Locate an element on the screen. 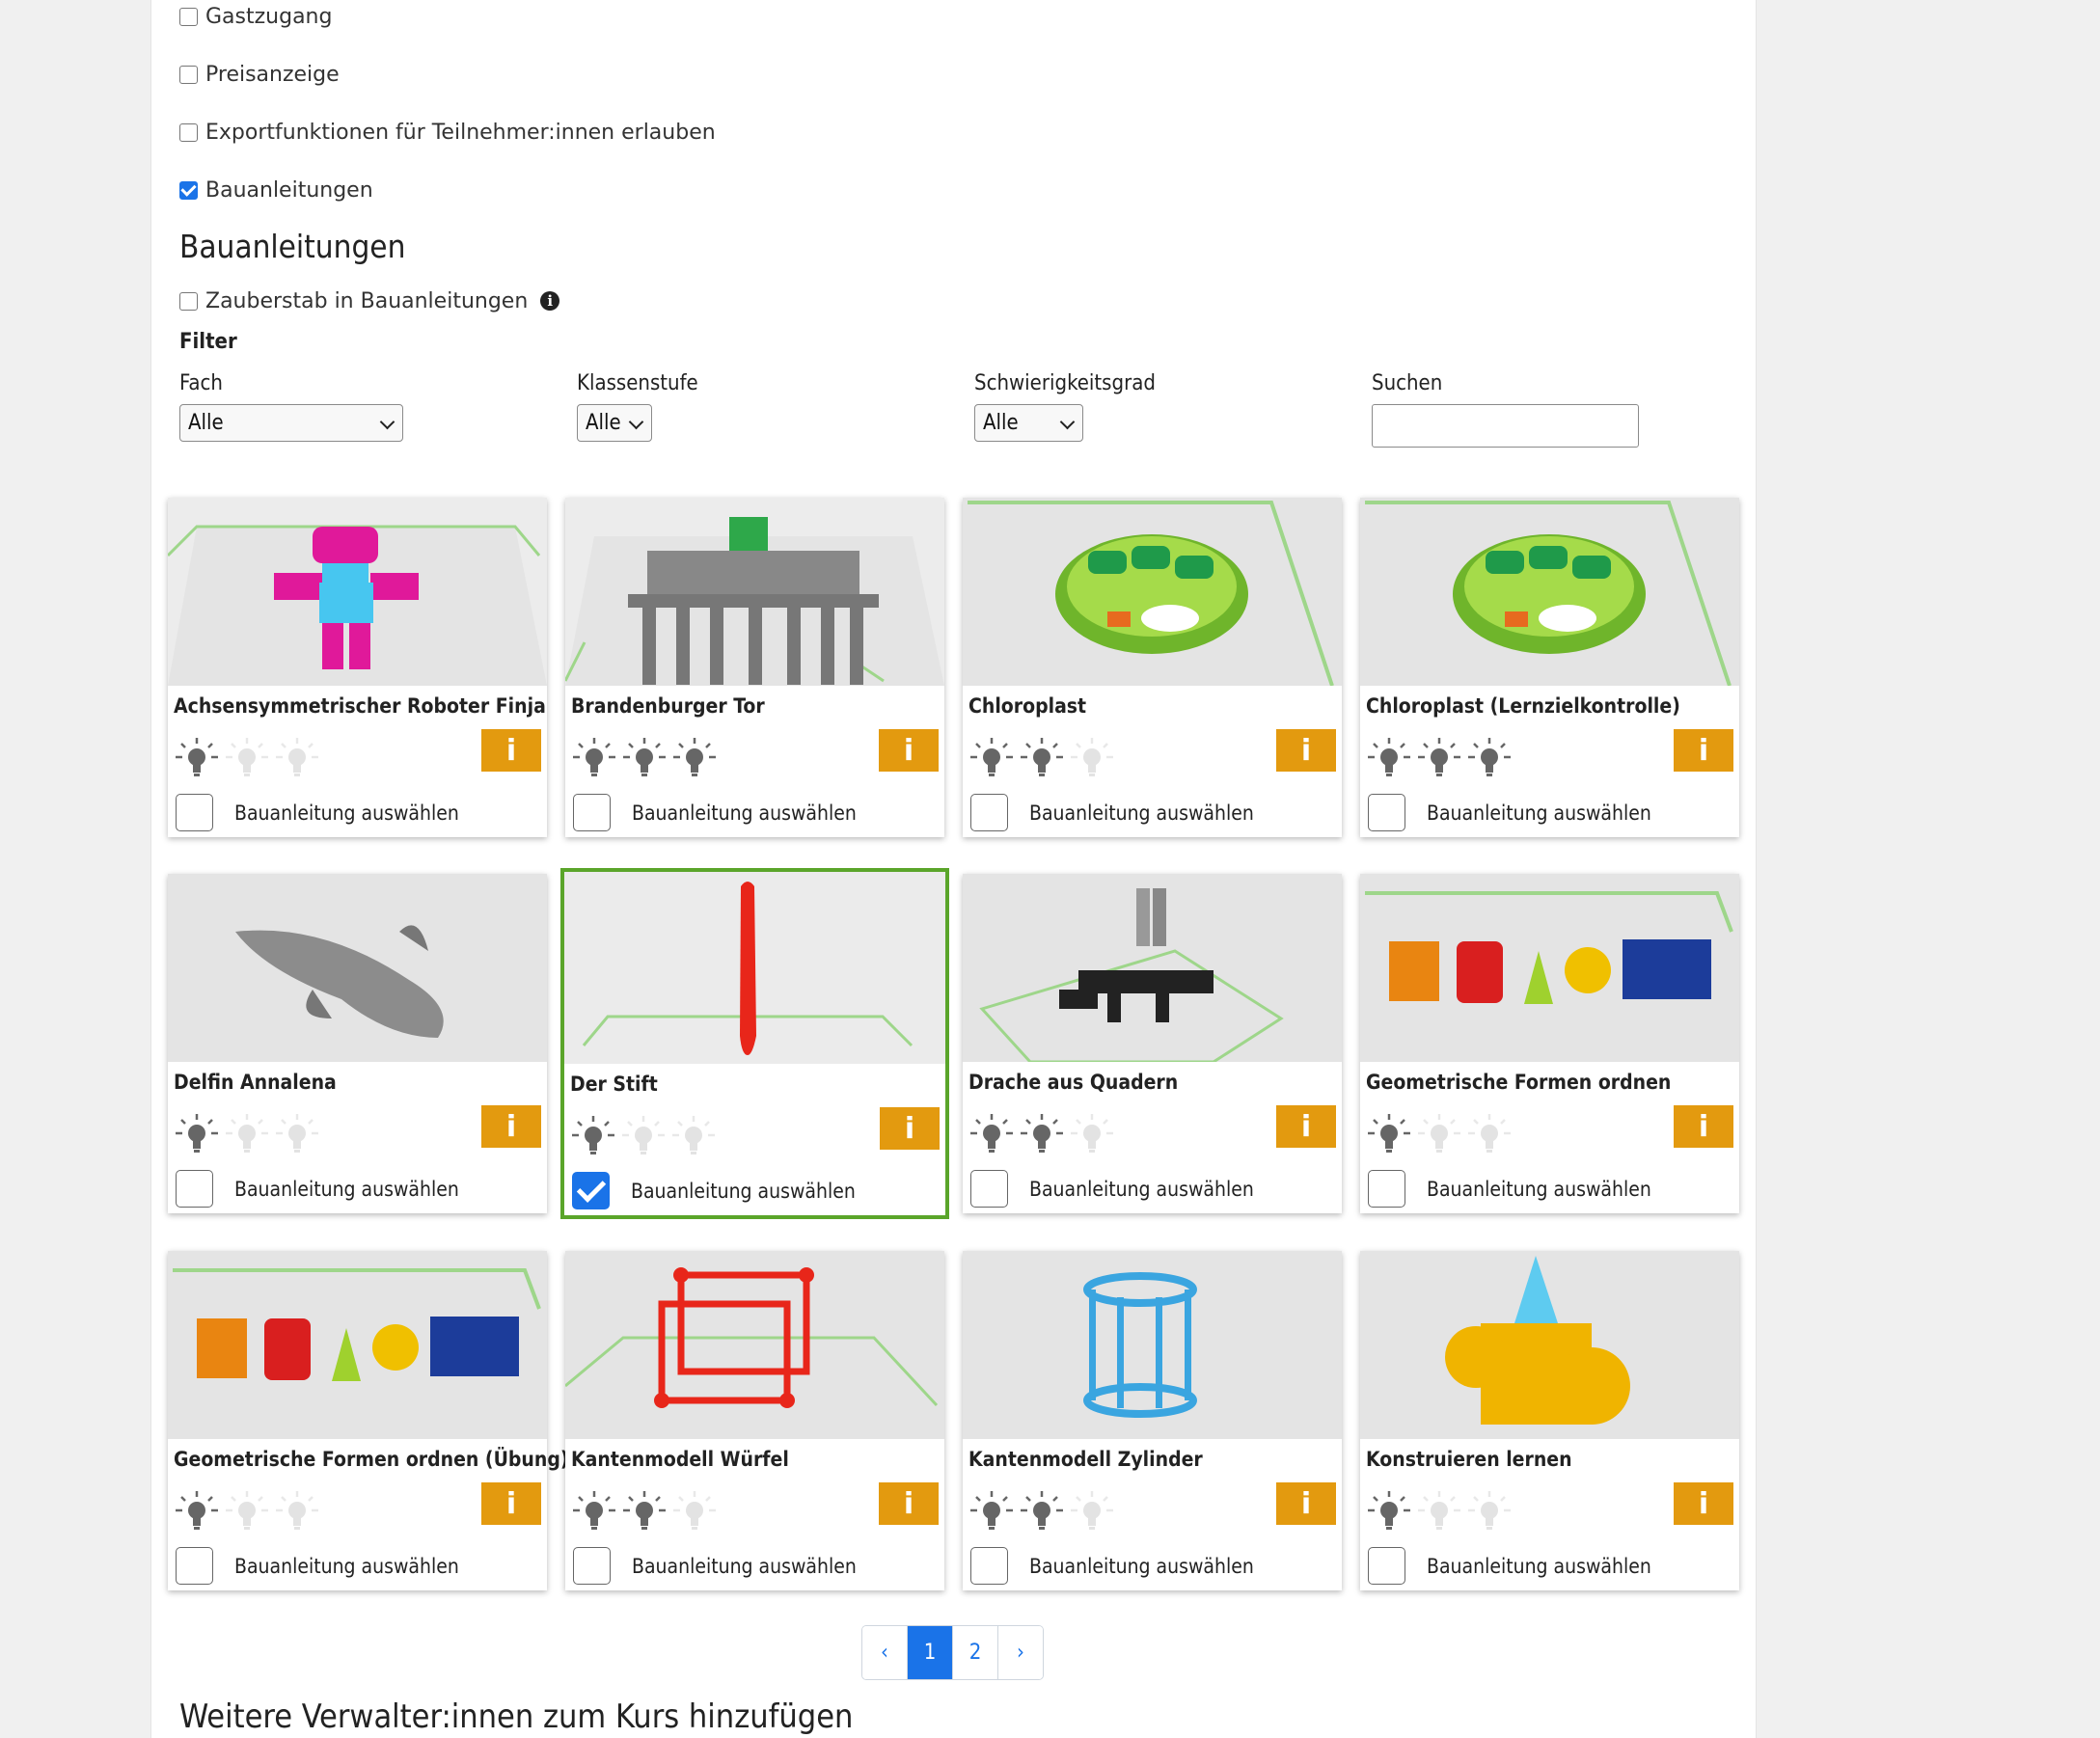 The width and height of the screenshot is (2100, 1738). pagination-page-2: 2 is located at coordinates (975, 1653).